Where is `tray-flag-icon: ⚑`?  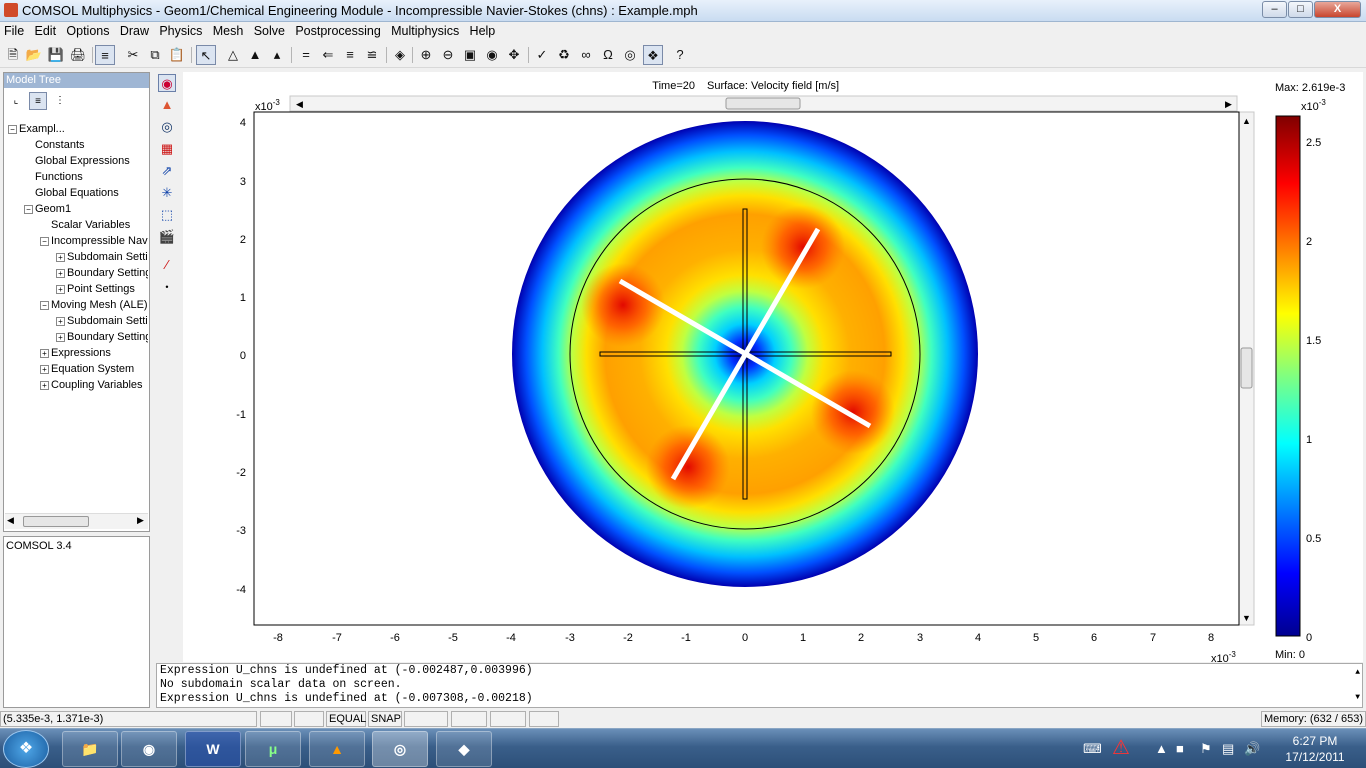
tray-flag-icon: ⚑ is located at coordinates (1206, 749).